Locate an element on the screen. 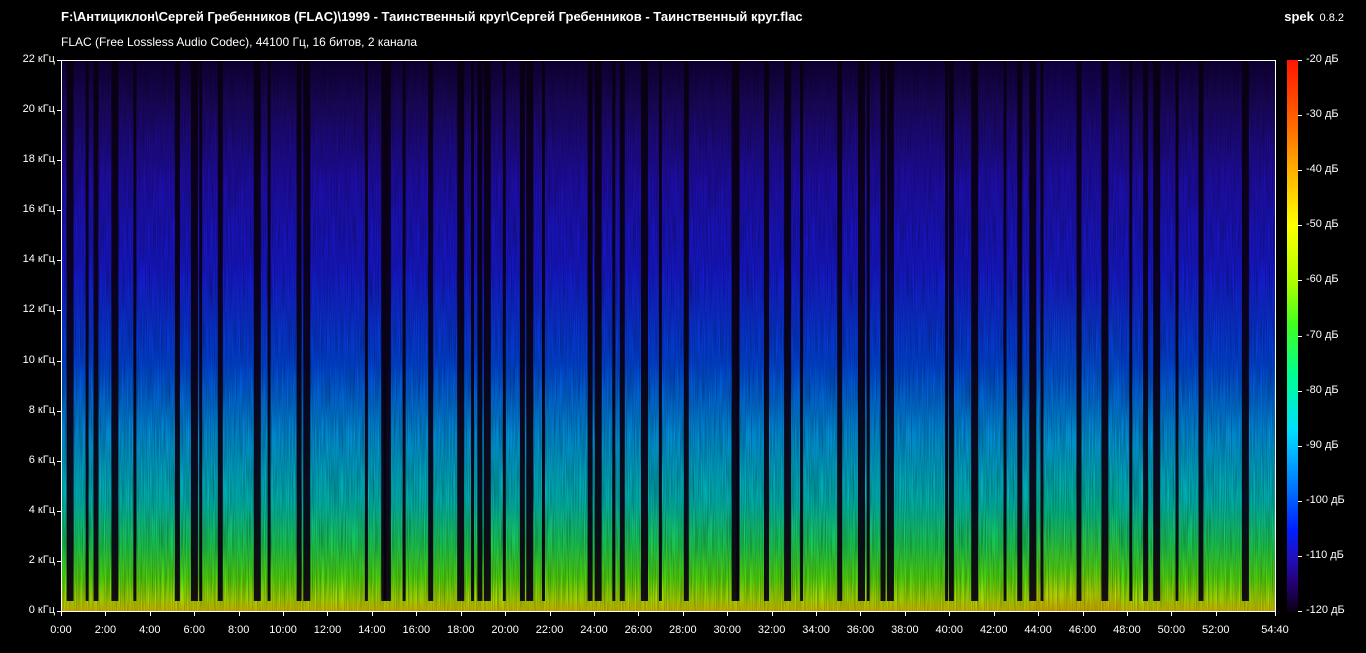 The height and width of the screenshot is (653, 1366). x-tick-label: 0:00 is located at coordinates (61, 630).